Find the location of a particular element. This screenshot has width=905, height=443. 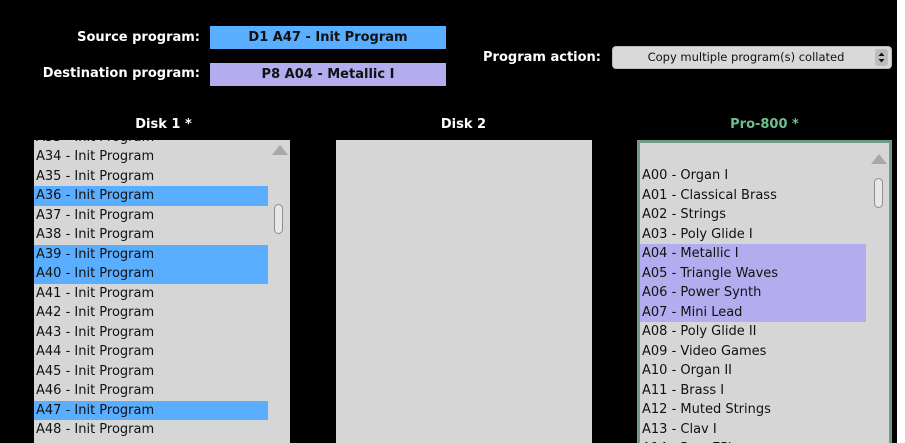

list-item: A05 - Triangle Waves is located at coordinates (753, 273).